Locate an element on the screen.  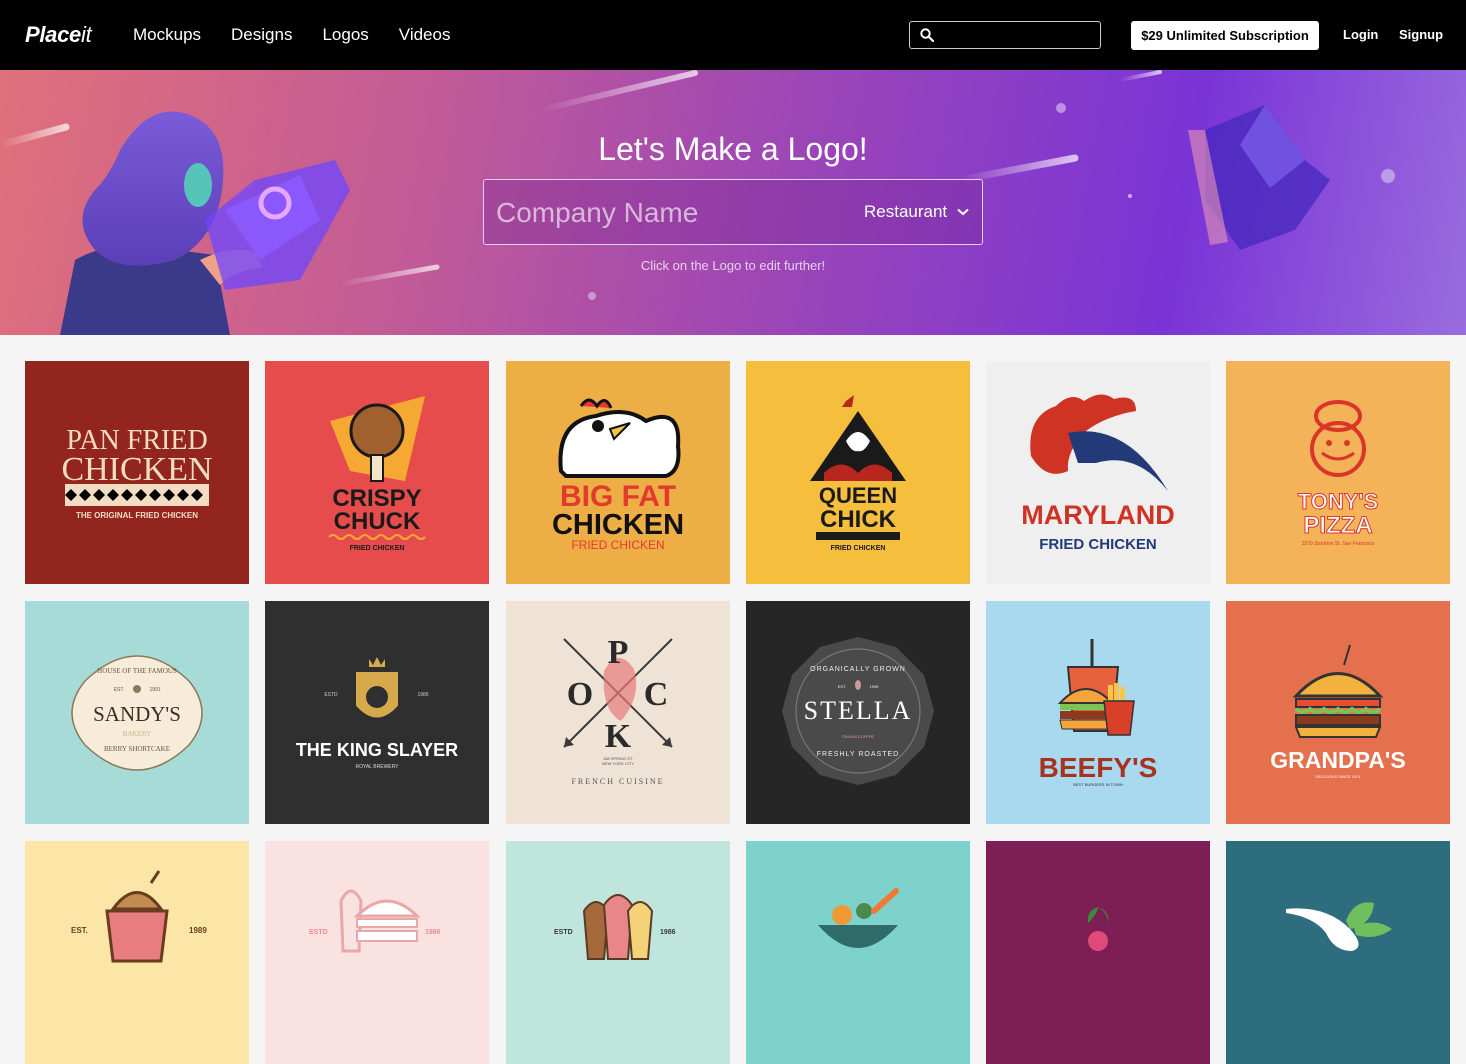
logo-tile-beet is located at coordinates (1098, 952).